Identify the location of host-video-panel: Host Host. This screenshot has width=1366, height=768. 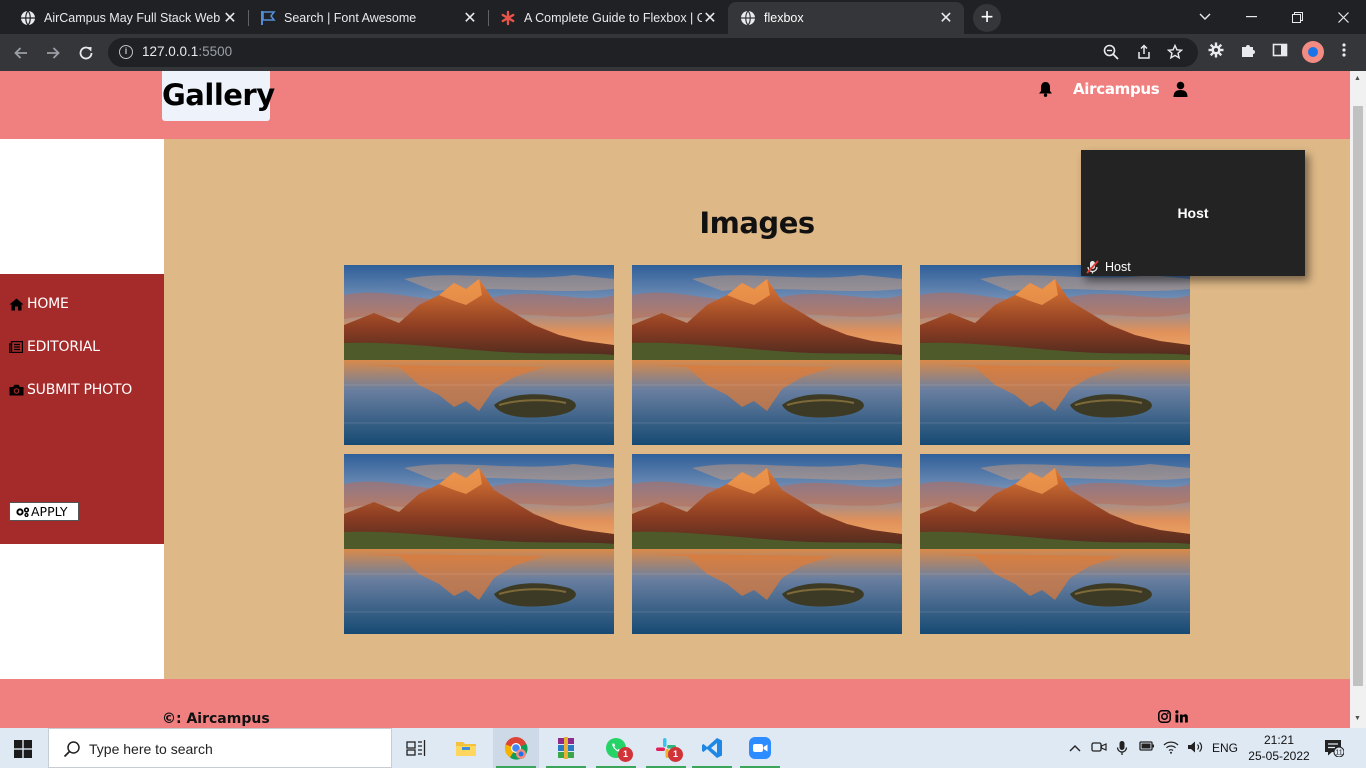
(1193, 213).